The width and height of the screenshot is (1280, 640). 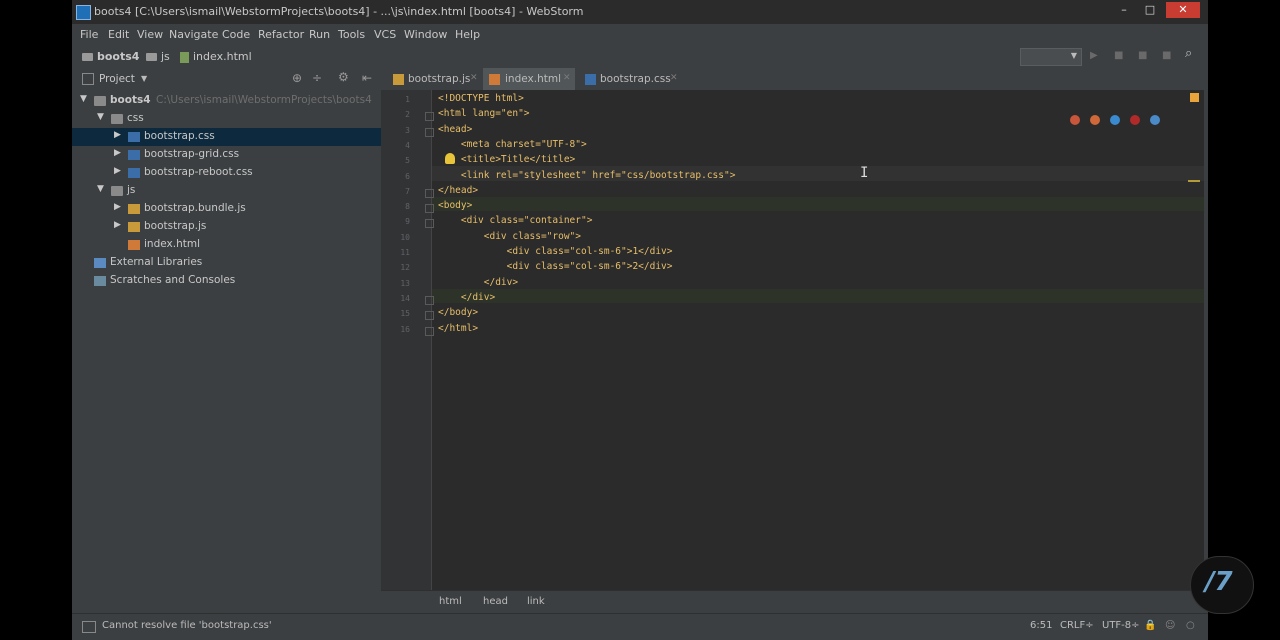 What do you see at coordinates (506, 159) in the screenshot?
I see `code-line: <title>Title</title>` at bounding box center [506, 159].